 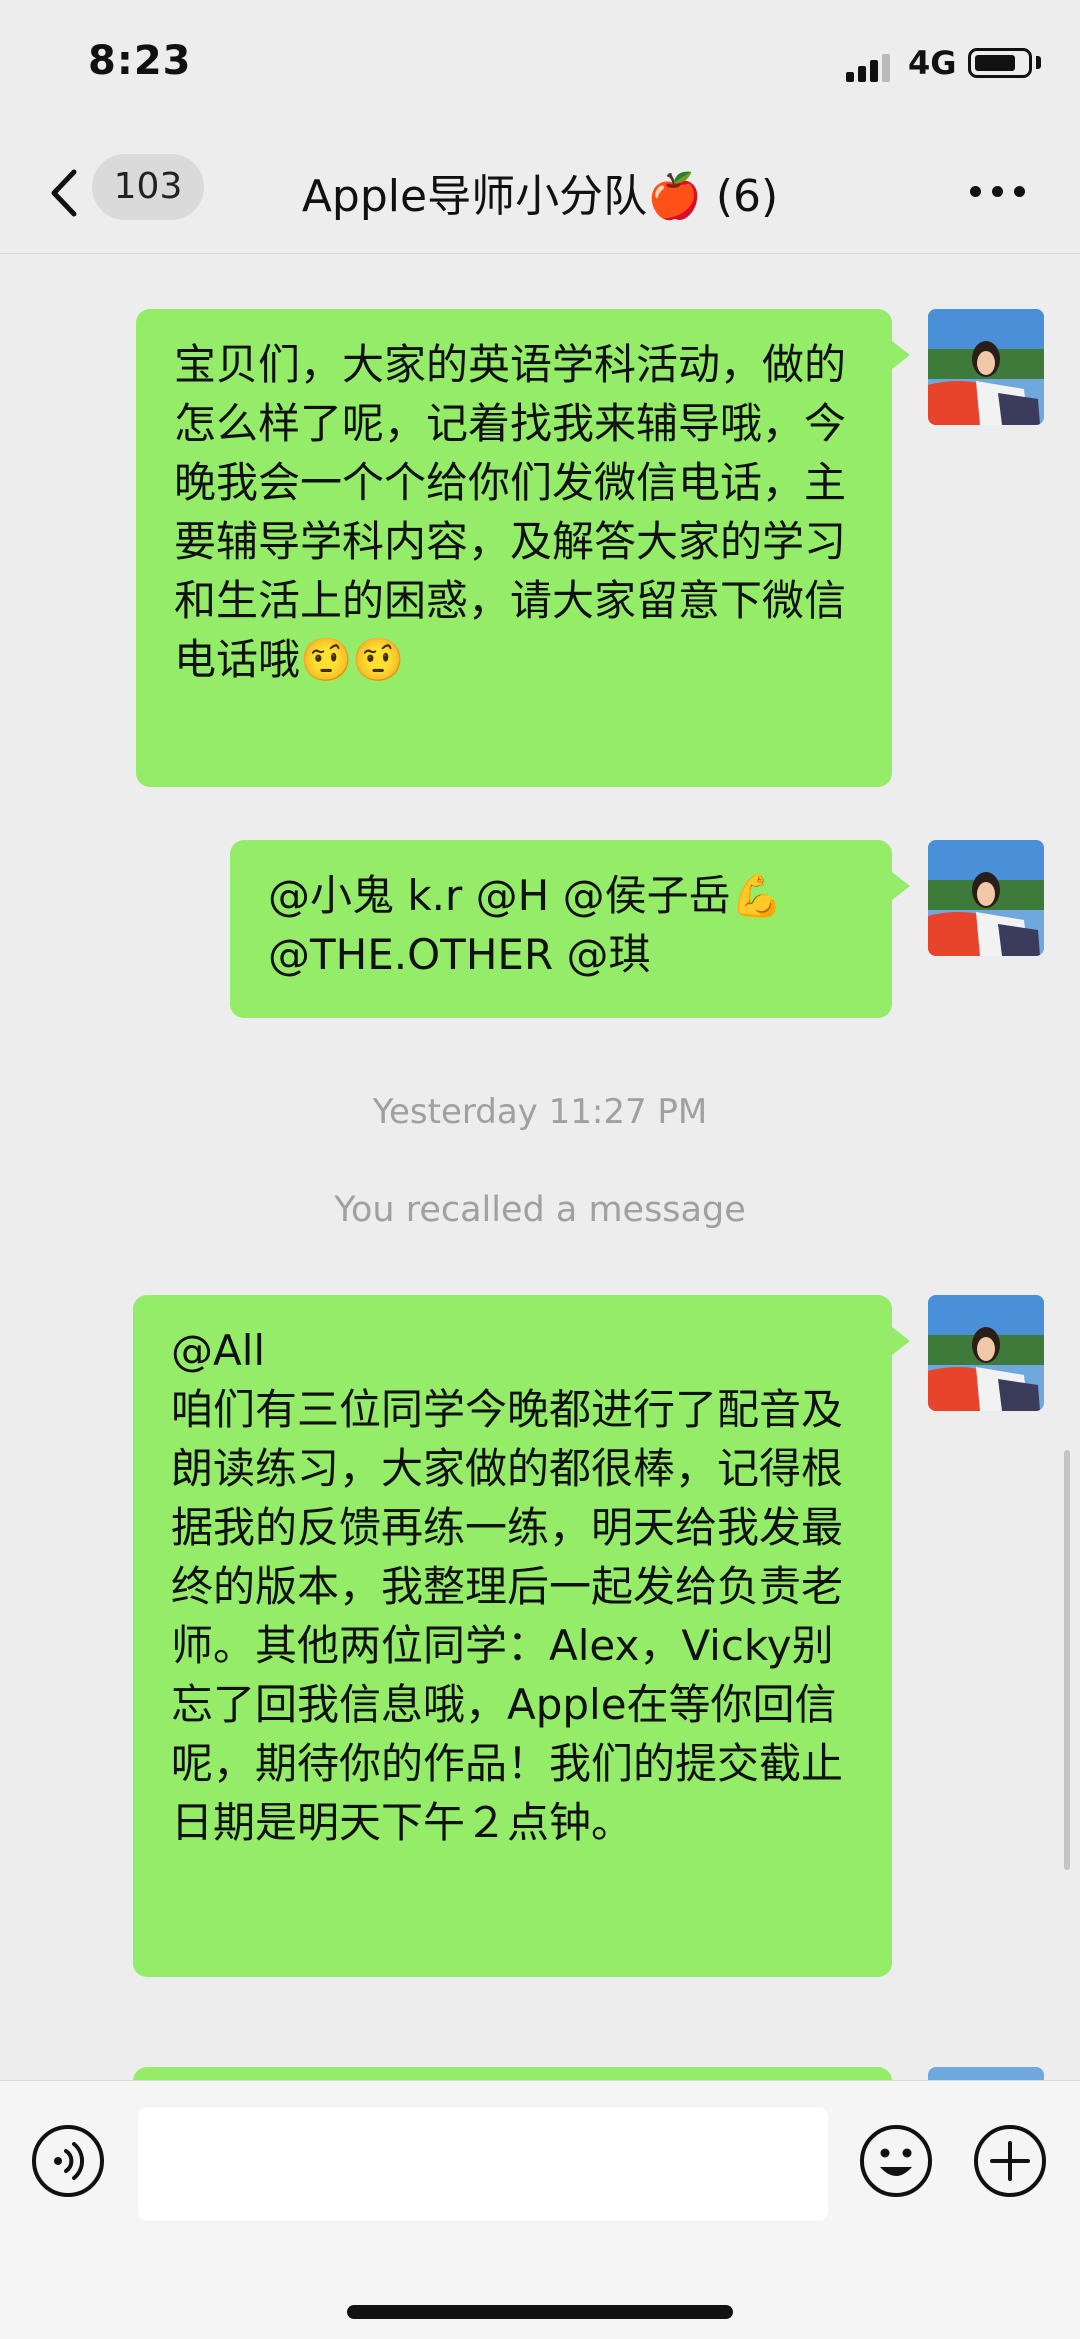 What do you see at coordinates (1010, 2161) in the screenshot?
I see `more-functions-plus-icon` at bounding box center [1010, 2161].